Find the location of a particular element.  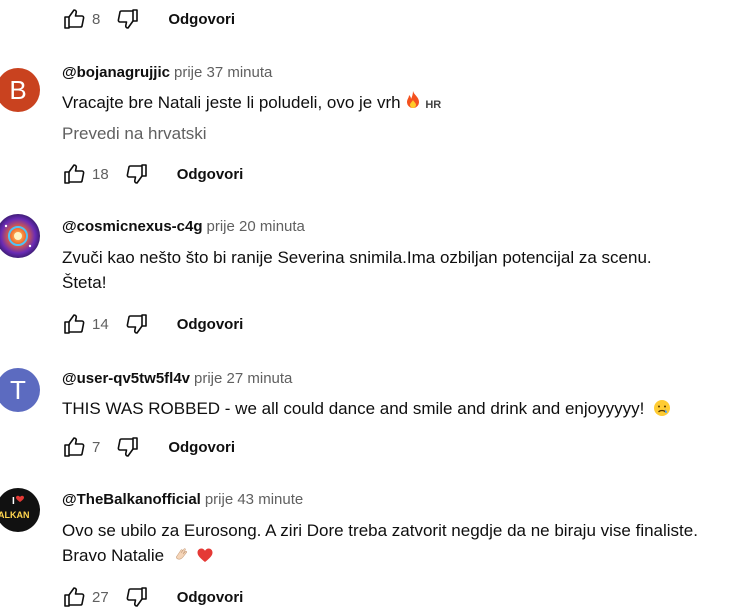

logo-text-i: I is located at coordinates (13, 501).